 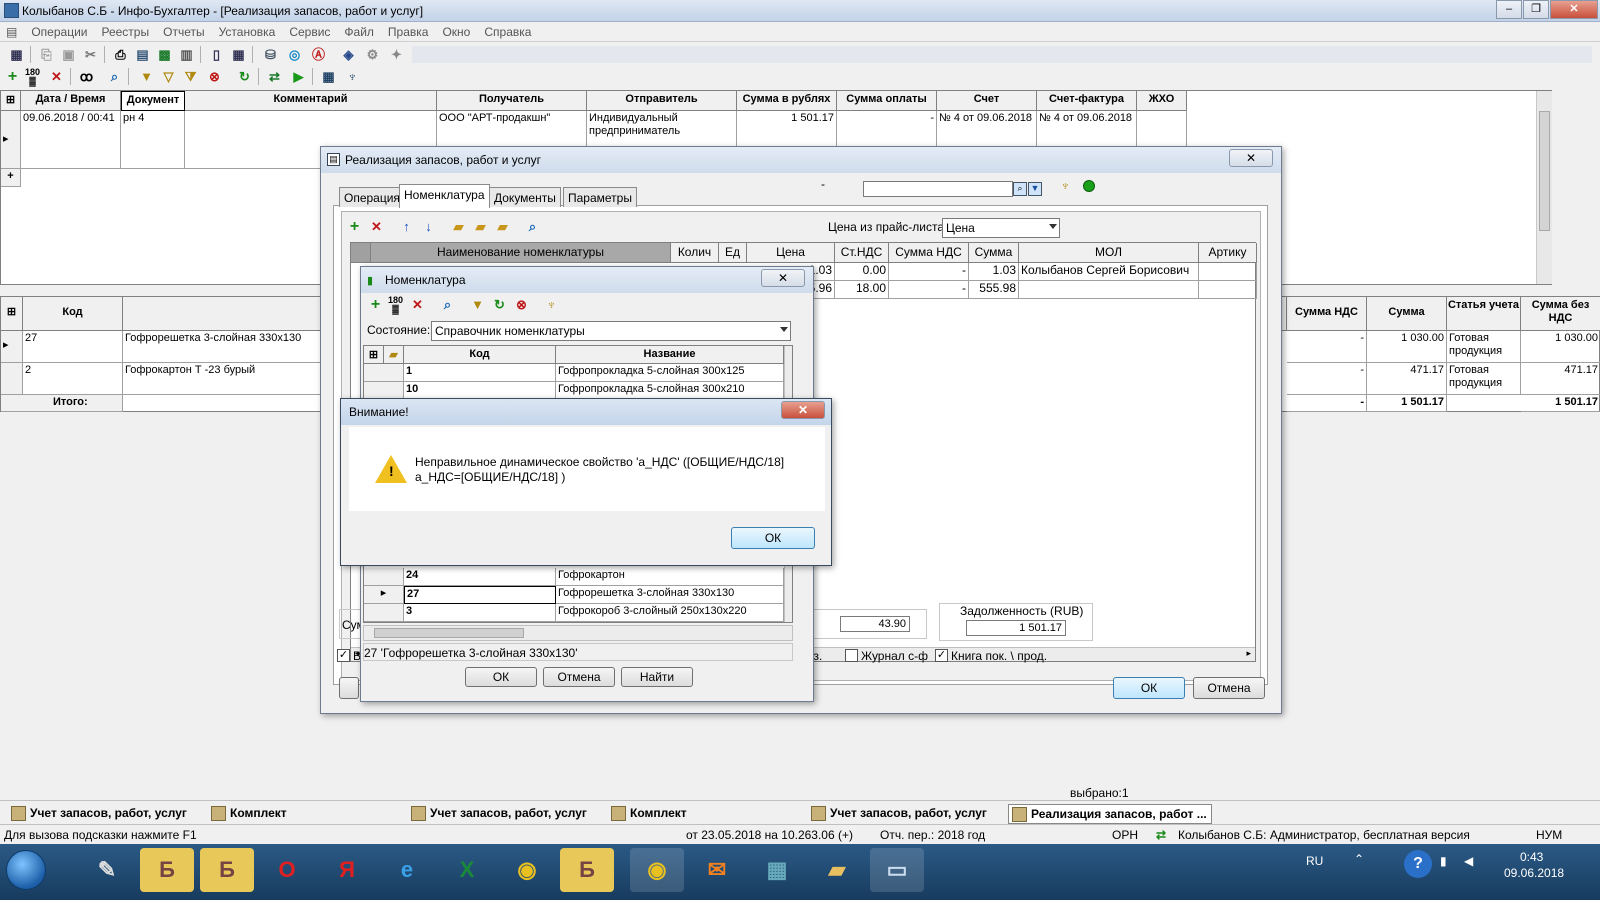 What do you see at coordinates (186, 54) in the screenshot?
I see `report-icon: ▥` at bounding box center [186, 54].